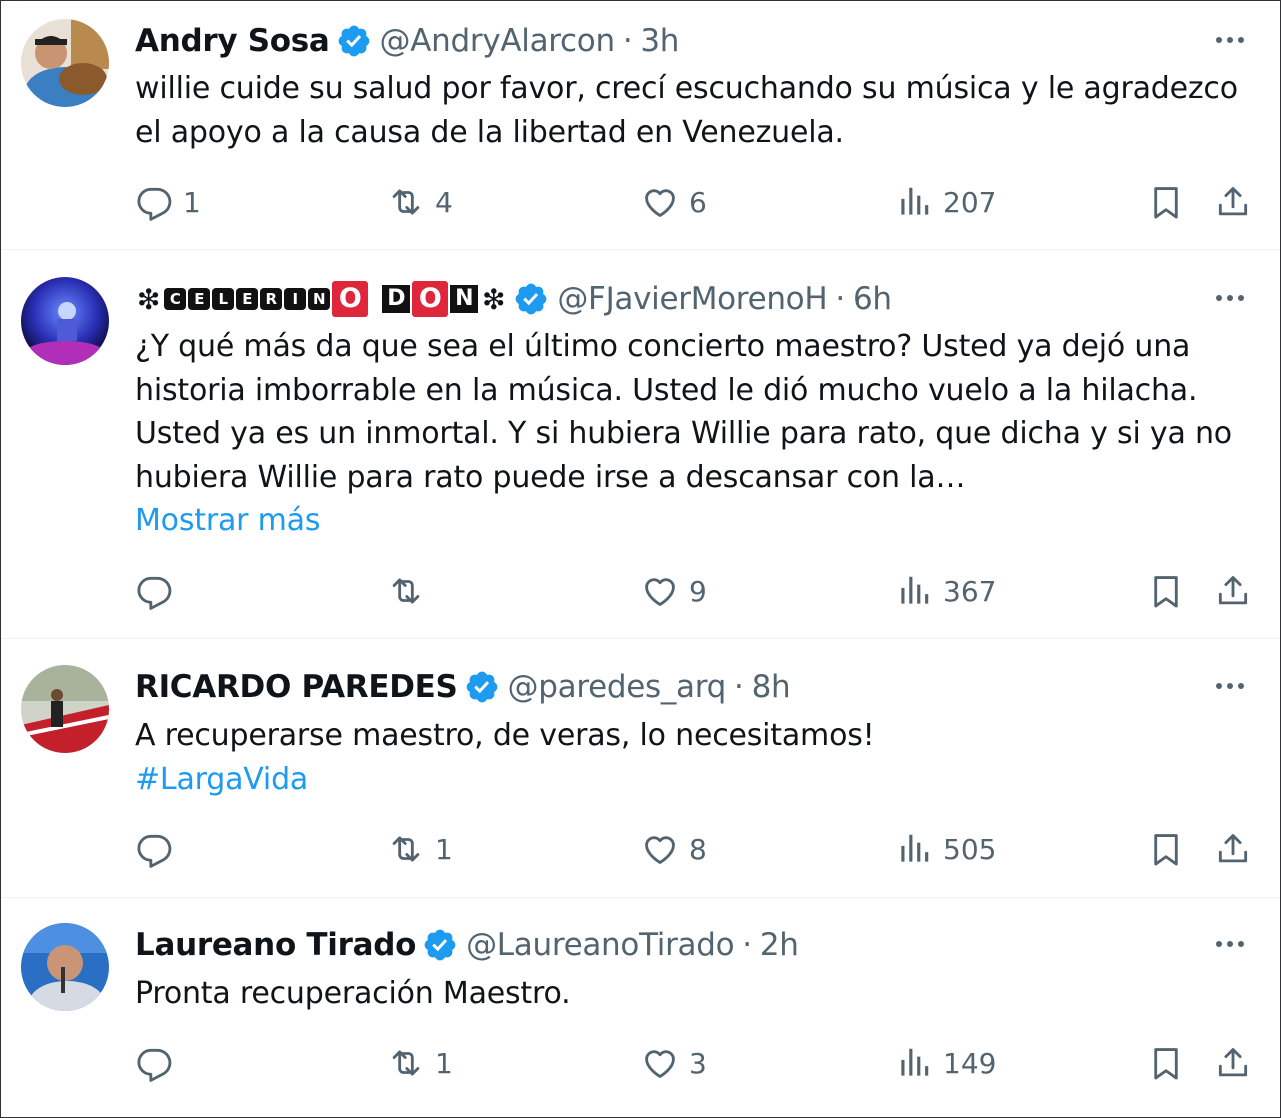 The image size is (1281, 1118). What do you see at coordinates (247, 299) in the screenshot?
I see `name-letter: E` at bounding box center [247, 299].